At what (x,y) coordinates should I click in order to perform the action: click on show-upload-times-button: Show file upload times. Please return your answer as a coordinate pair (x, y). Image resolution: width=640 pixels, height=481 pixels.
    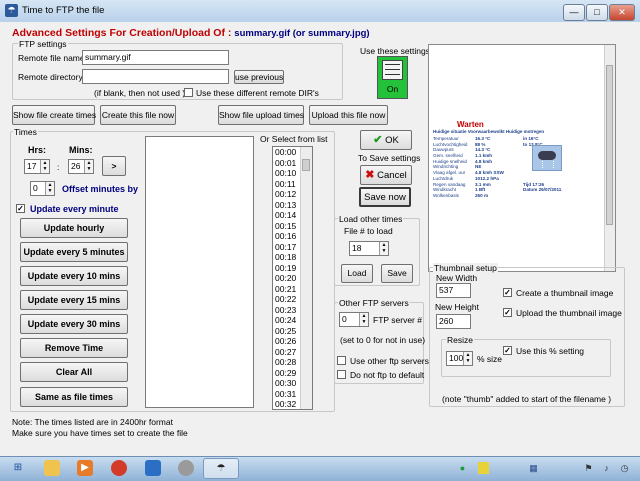
    Looking at the image, I should click on (261, 115).